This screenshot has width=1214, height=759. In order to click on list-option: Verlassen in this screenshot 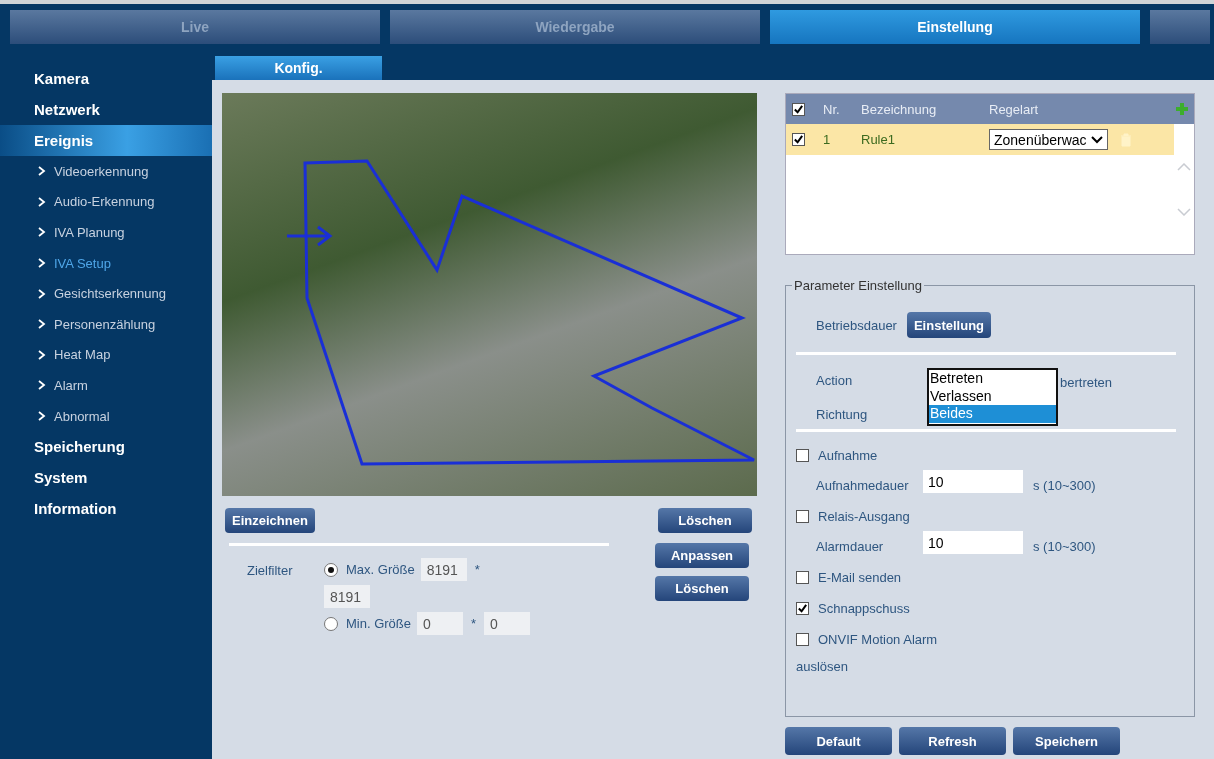, I will do `click(992, 396)`.